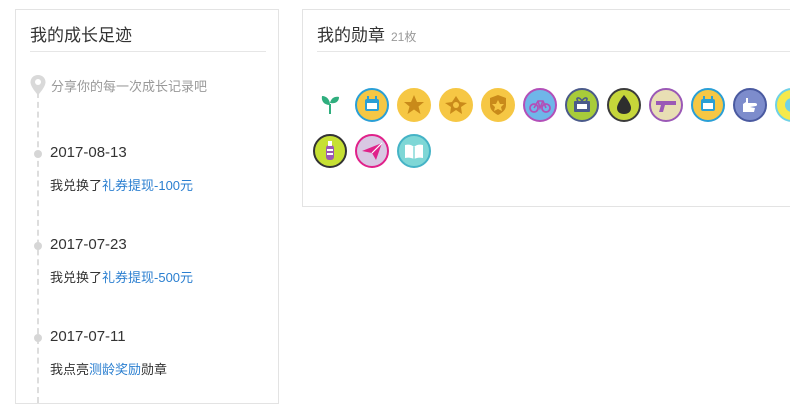 The height and width of the screenshot is (411, 790). I want to click on timeline-entry: 2017-07-23 我兑换了礼券提现-500元, so click(141, 266).